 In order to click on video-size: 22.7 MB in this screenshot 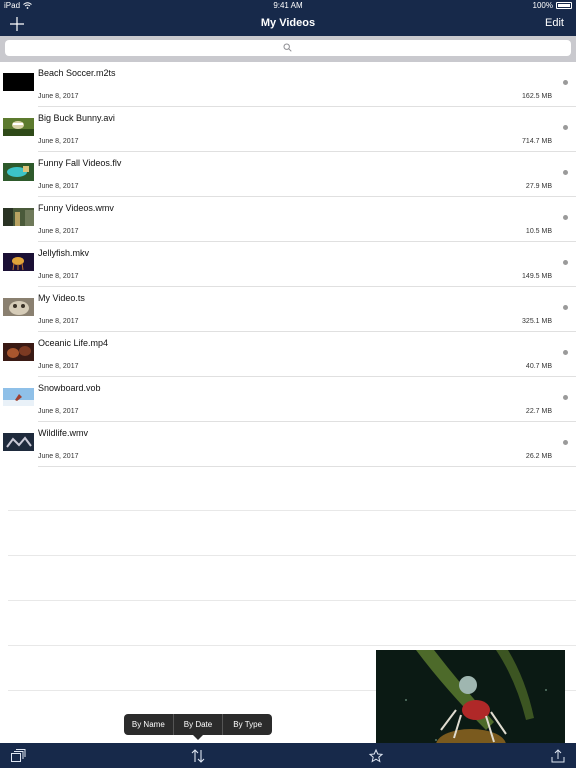, I will do `click(538, 411)`.